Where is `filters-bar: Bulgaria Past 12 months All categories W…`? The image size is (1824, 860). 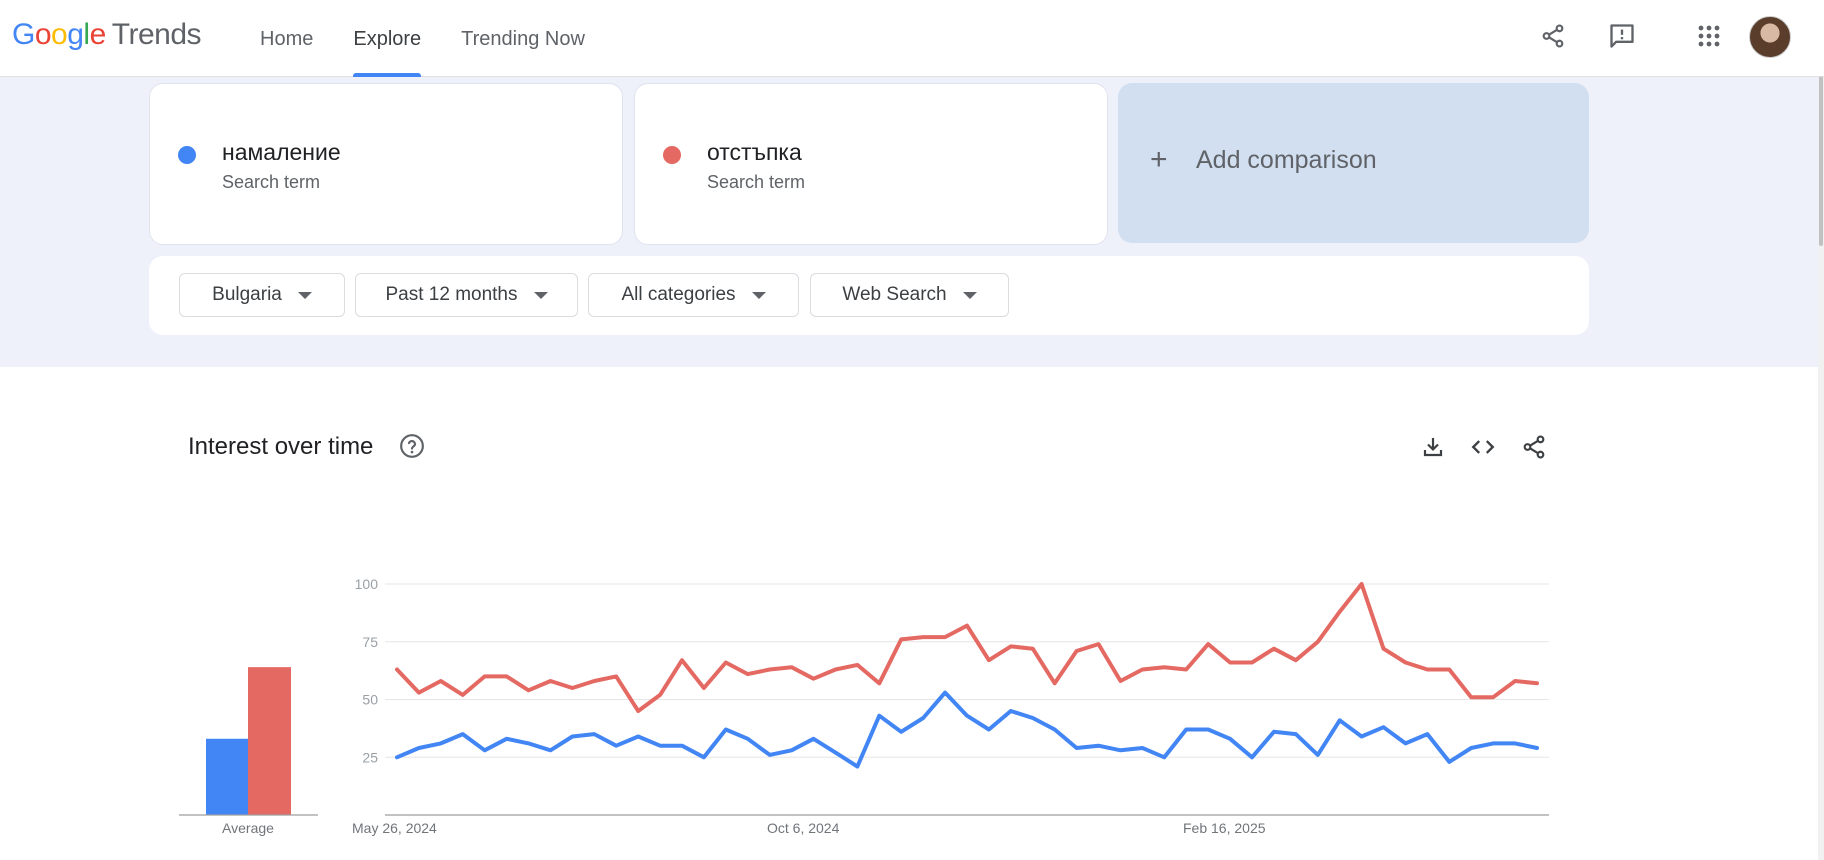
filters-bar: Bulgaria Past 12 months All categories W… is located at coordinates (869, 295).